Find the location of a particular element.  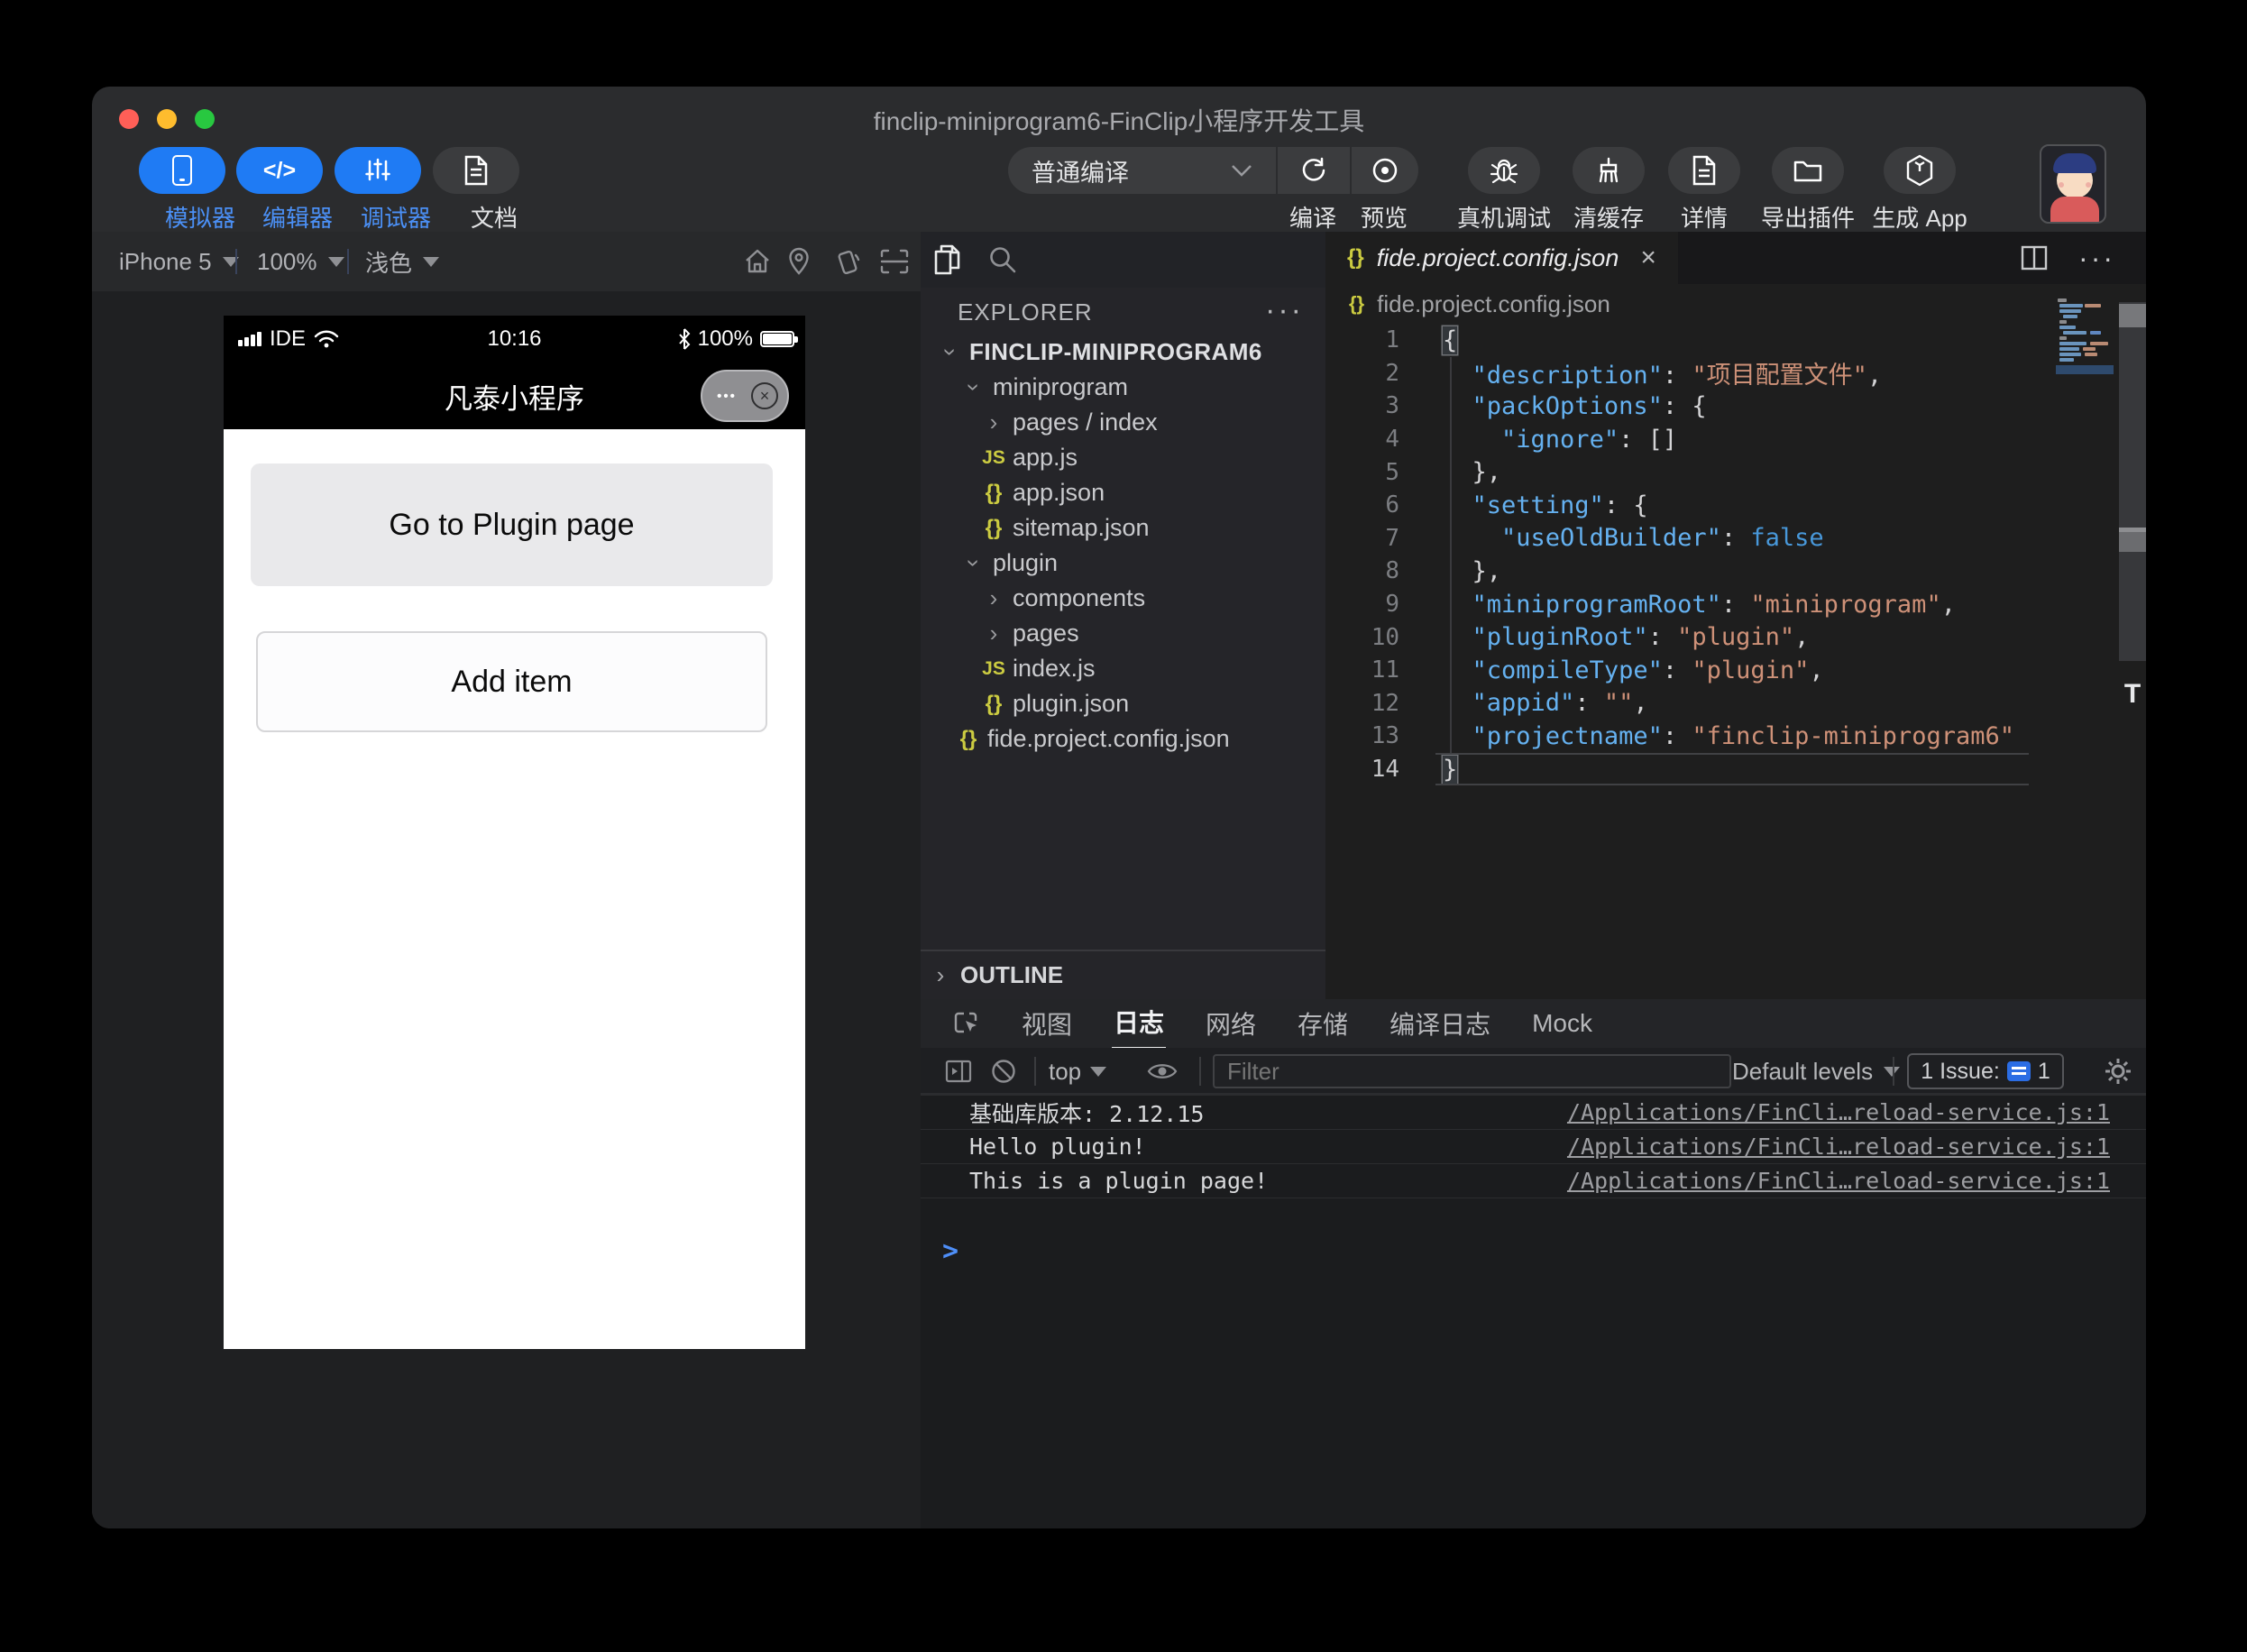

theme-select: 浅色 is located at coordinates (402, 261).